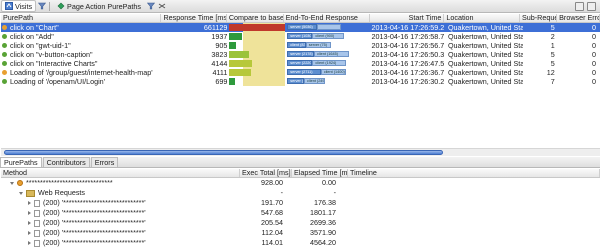 Image resolution: width=600 pixels, height=250 pixels. Describe the element at coordinates (83, 45) in the screenshot. I see `purepath-cell: click on "gwt-uid-1"` at that location.